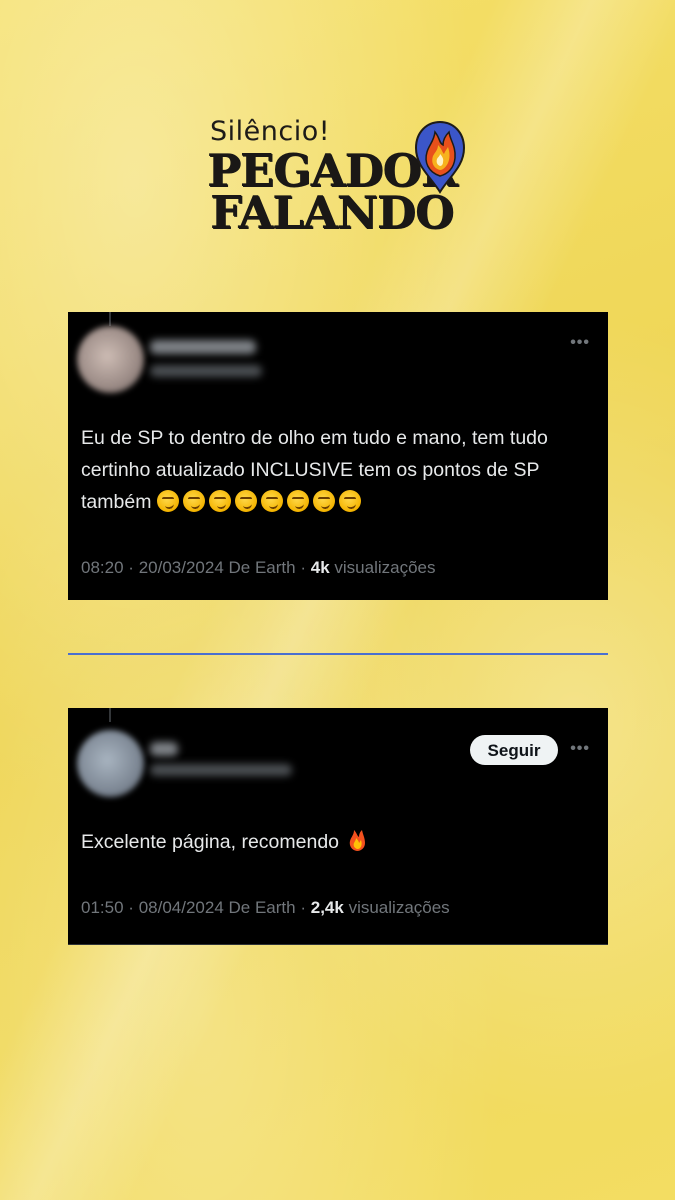  I want to click on tweet-text: Excelente página, recomendo, so click(338, 842).